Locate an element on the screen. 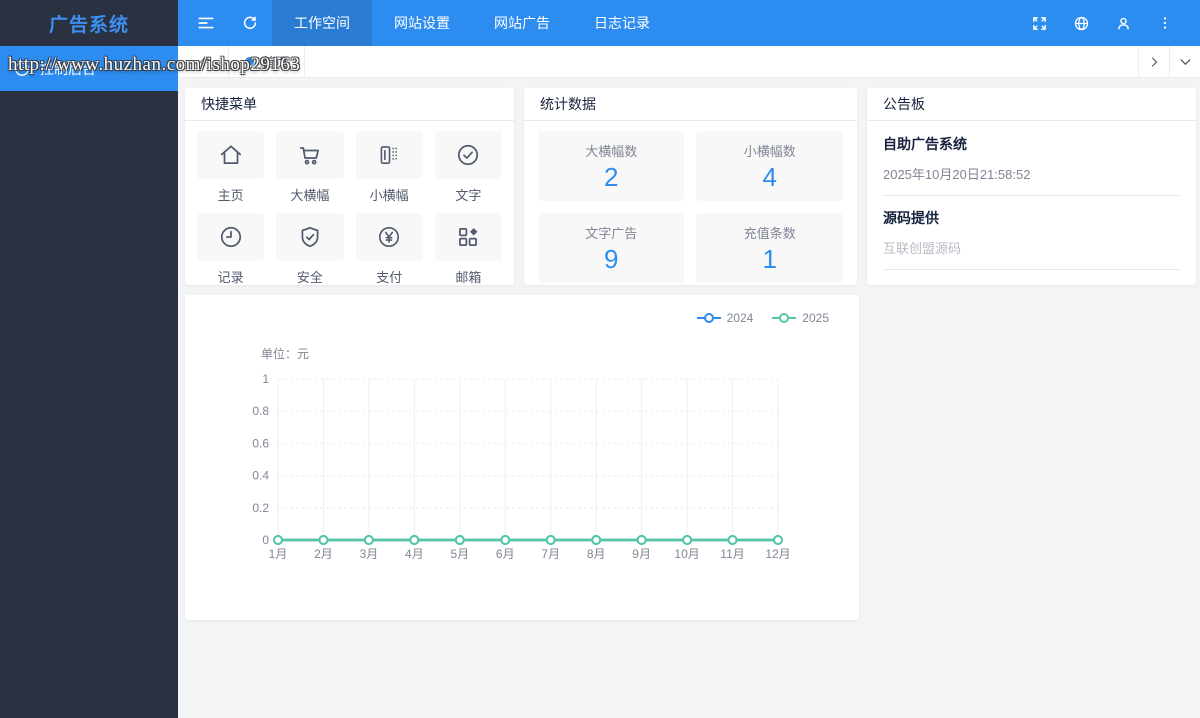 The image size is (1200, 718). stat-big-banner-count: 大横幅数 2 is located at coordinates (611, 166).